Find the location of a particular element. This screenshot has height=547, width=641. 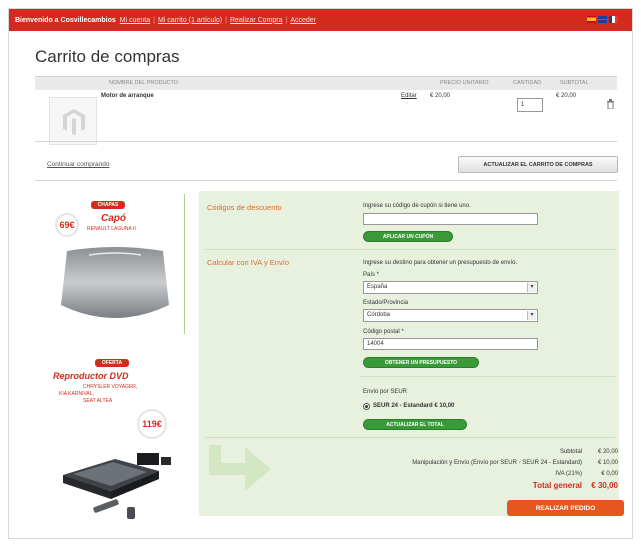

product-name: Motor de arranque is located at coordinates (127, 96).